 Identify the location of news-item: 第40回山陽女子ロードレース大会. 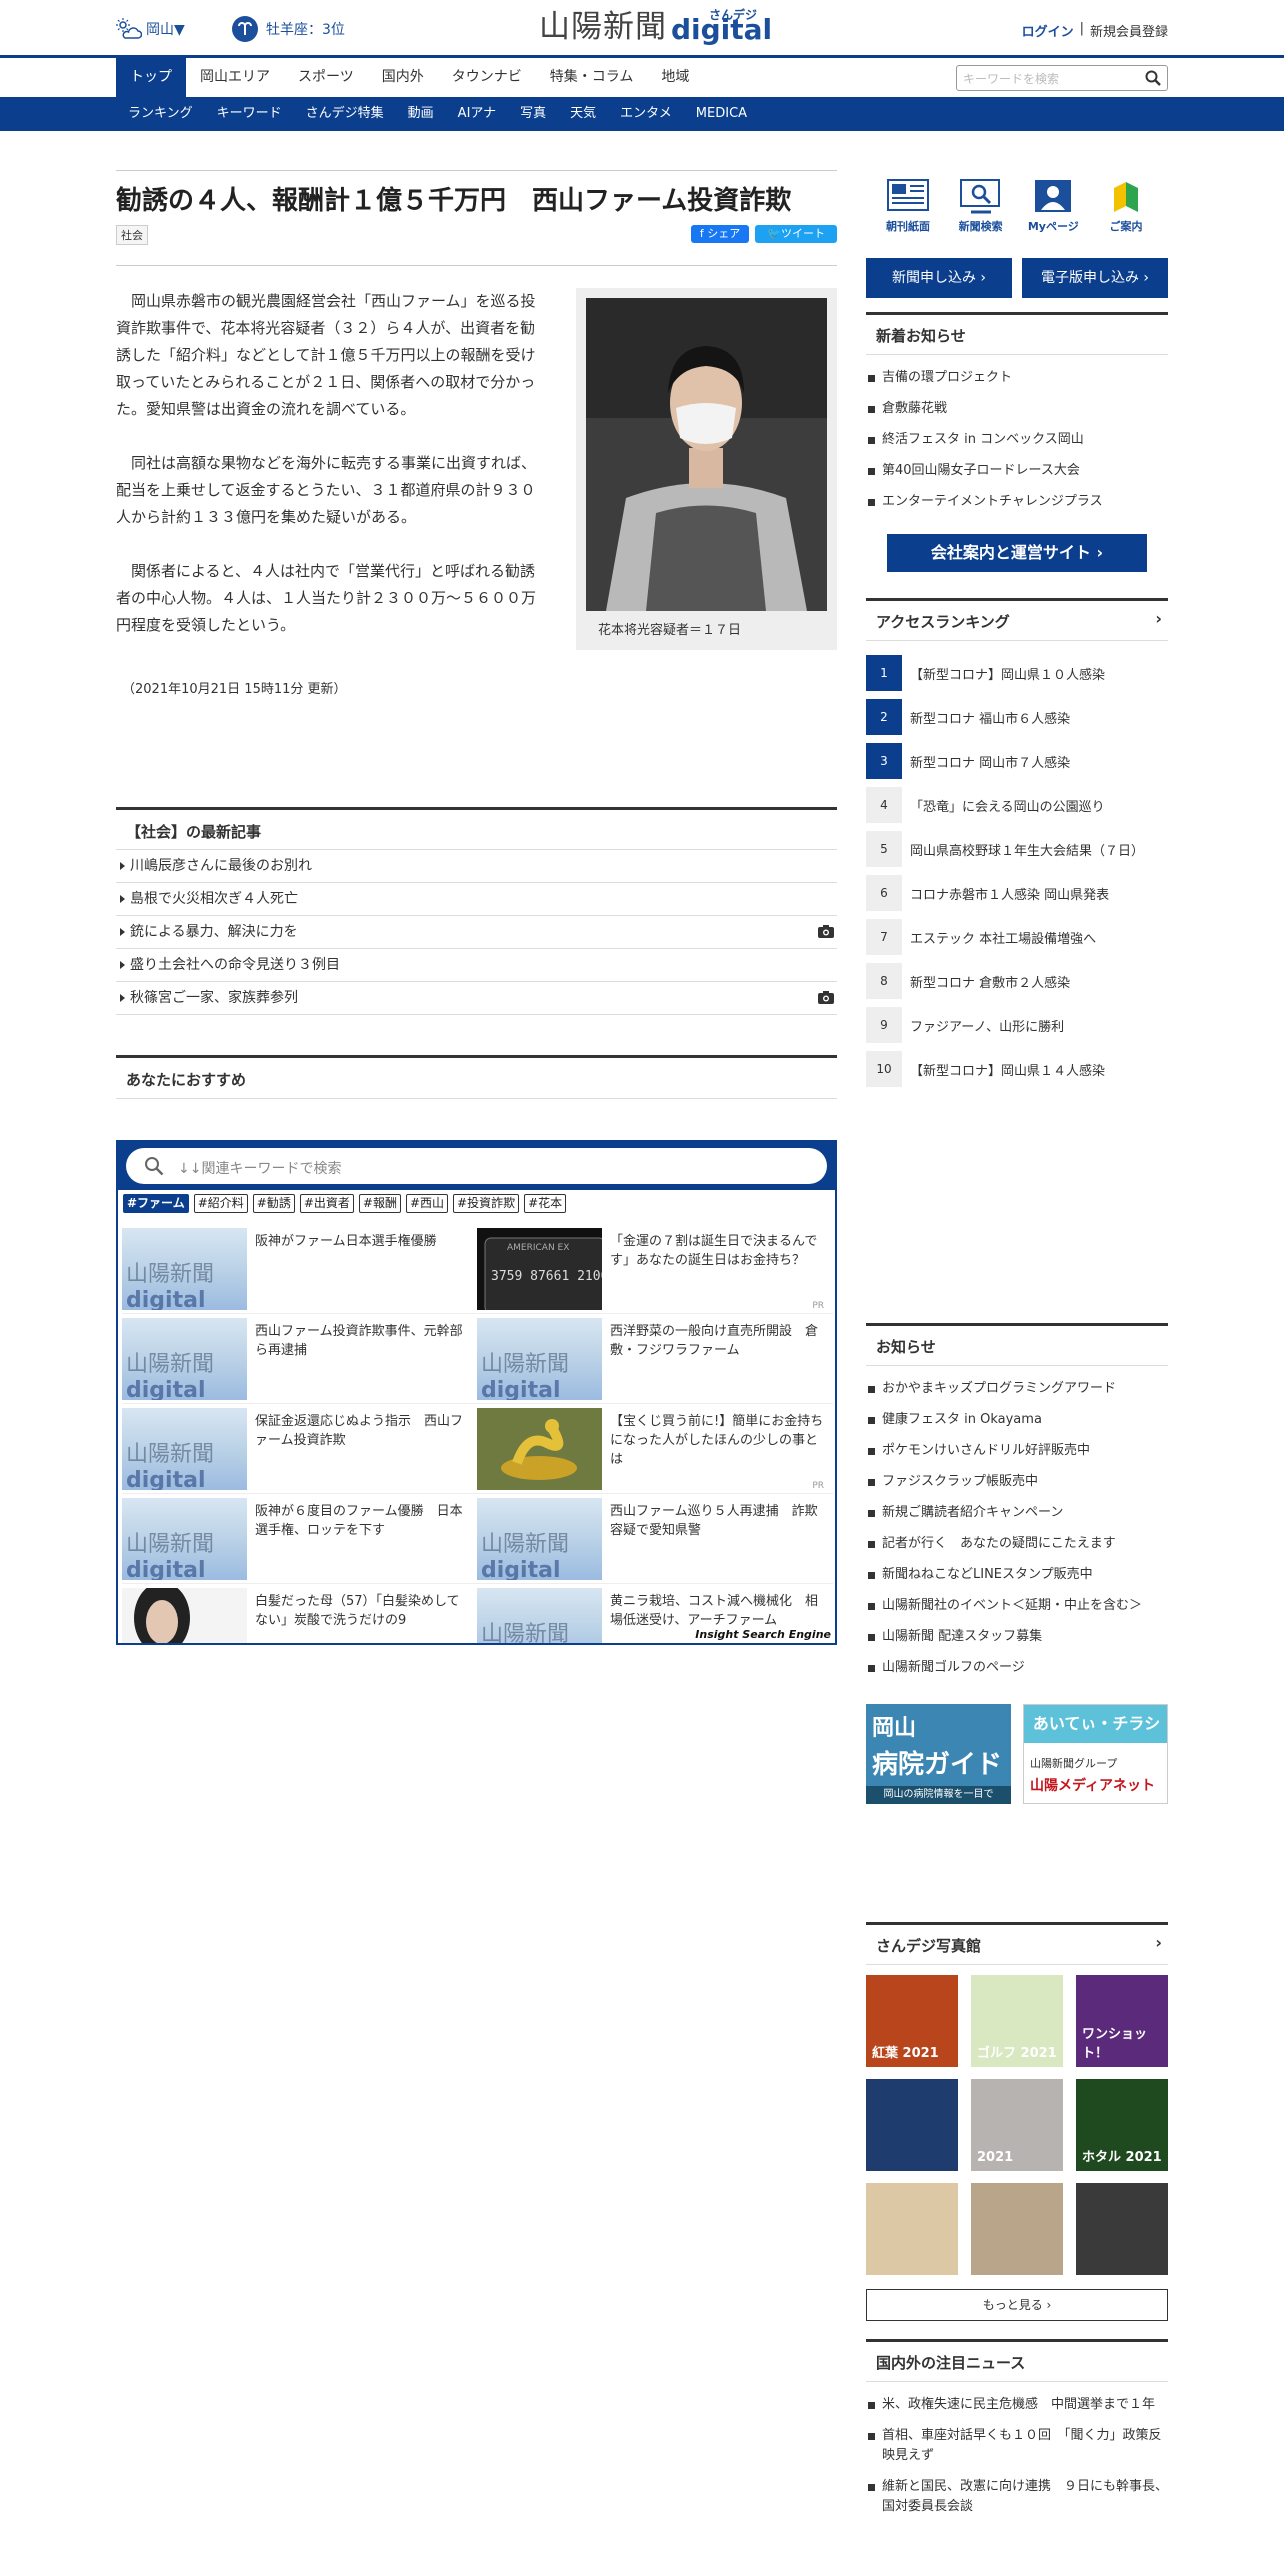
(1017, 471).